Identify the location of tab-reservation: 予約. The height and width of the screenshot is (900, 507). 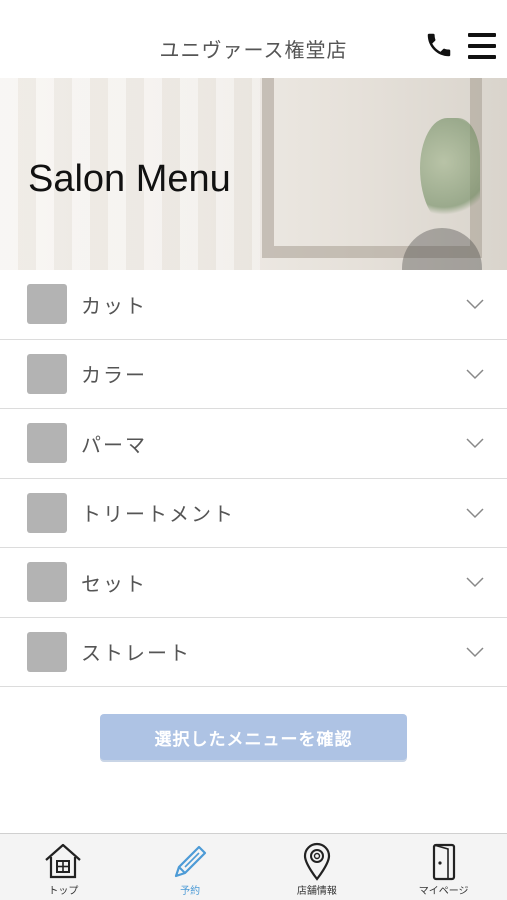
(190, 867).